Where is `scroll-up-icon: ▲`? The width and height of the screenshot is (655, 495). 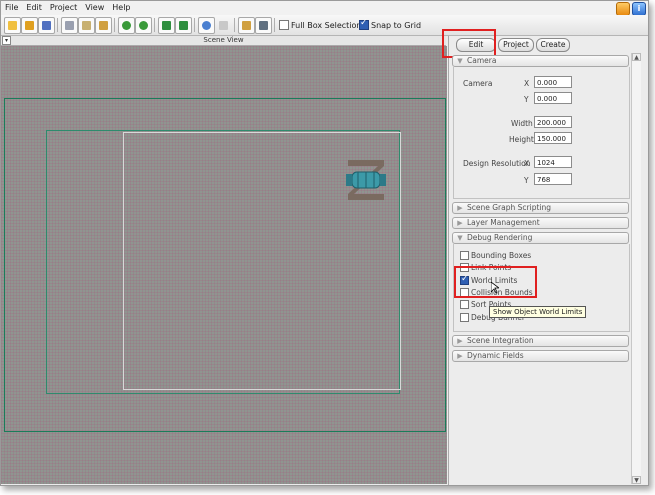 scroll-up-icon: ▲ is located at coordinates (636, 57).